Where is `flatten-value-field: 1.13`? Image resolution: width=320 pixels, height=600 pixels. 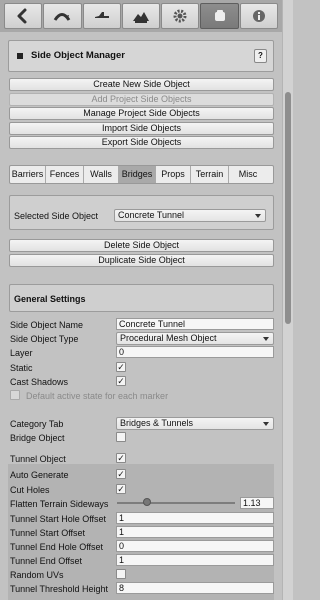 flatten-value-field: 1.13 is located at coordinates (257, 503).